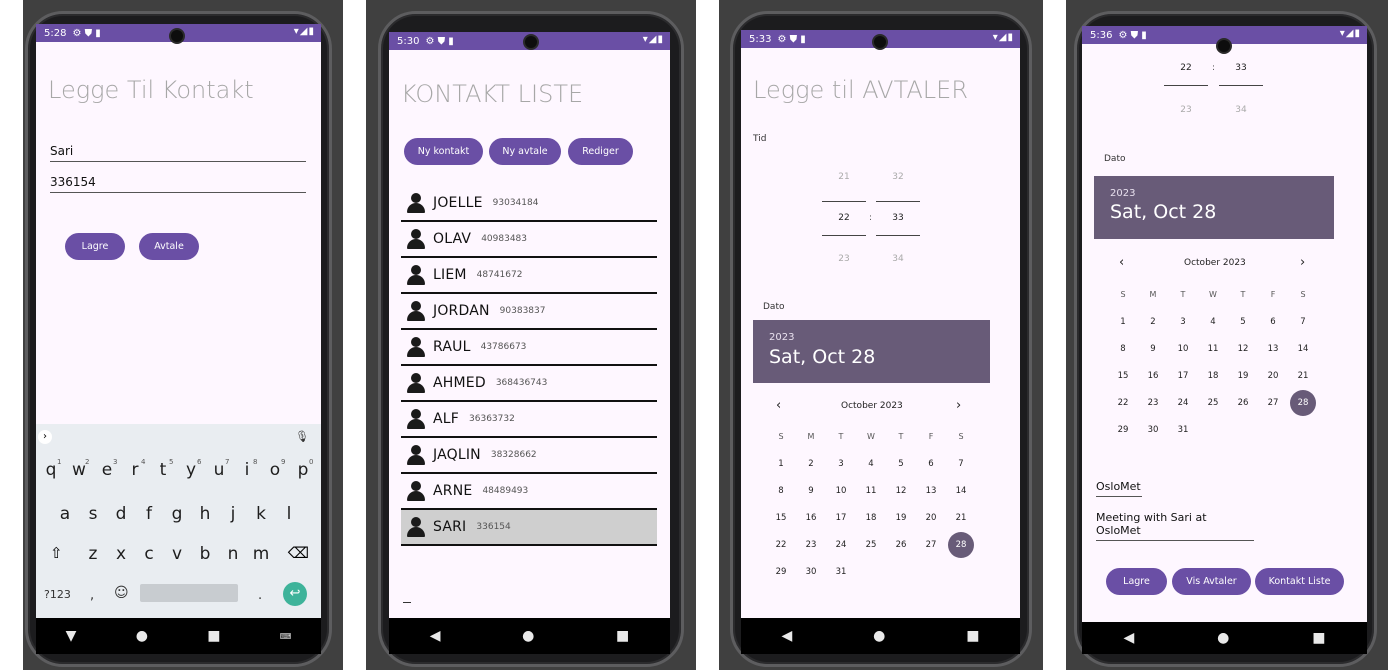  Describe the element at coordinates (286, 636) in the screenshot. I see `keyboard-switch-icon: ⌨` at that location.